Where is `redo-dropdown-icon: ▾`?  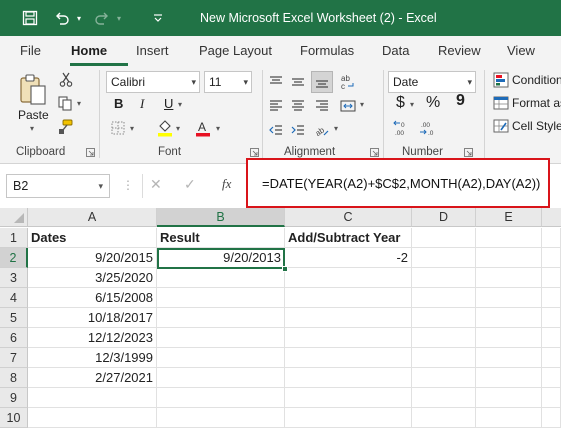
redo-dropdown-icon: ▾ is located at coordinates (119, 18).